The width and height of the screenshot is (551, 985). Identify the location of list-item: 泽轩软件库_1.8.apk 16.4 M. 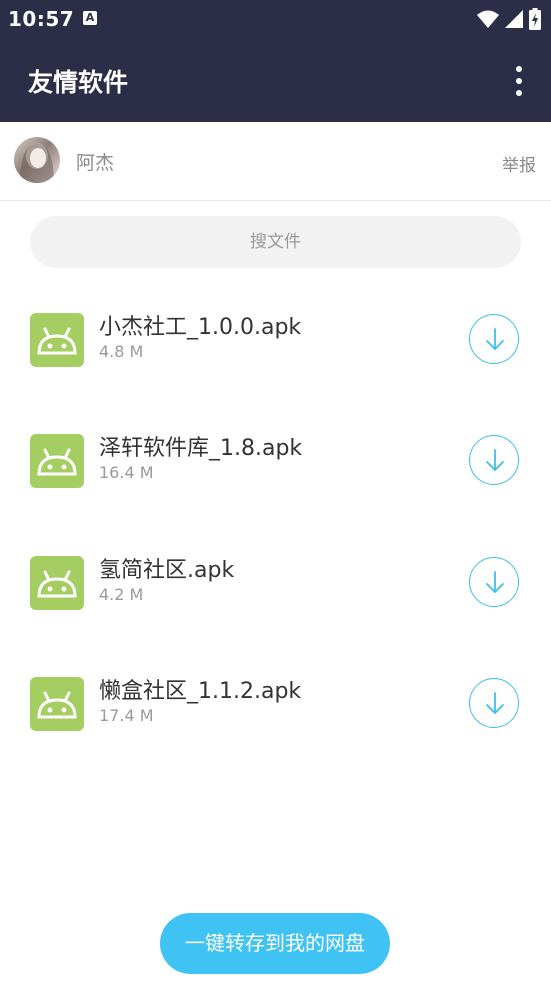
(275, 484).